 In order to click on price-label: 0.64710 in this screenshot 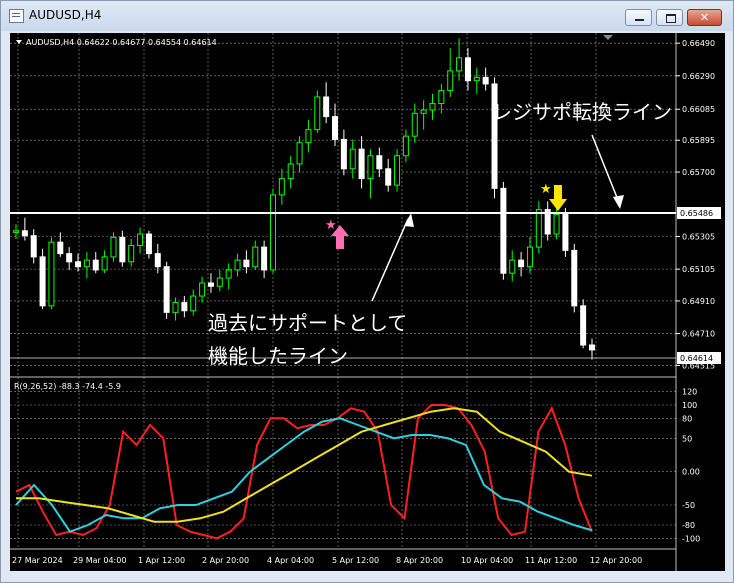, I will do `click(698, 334)`.